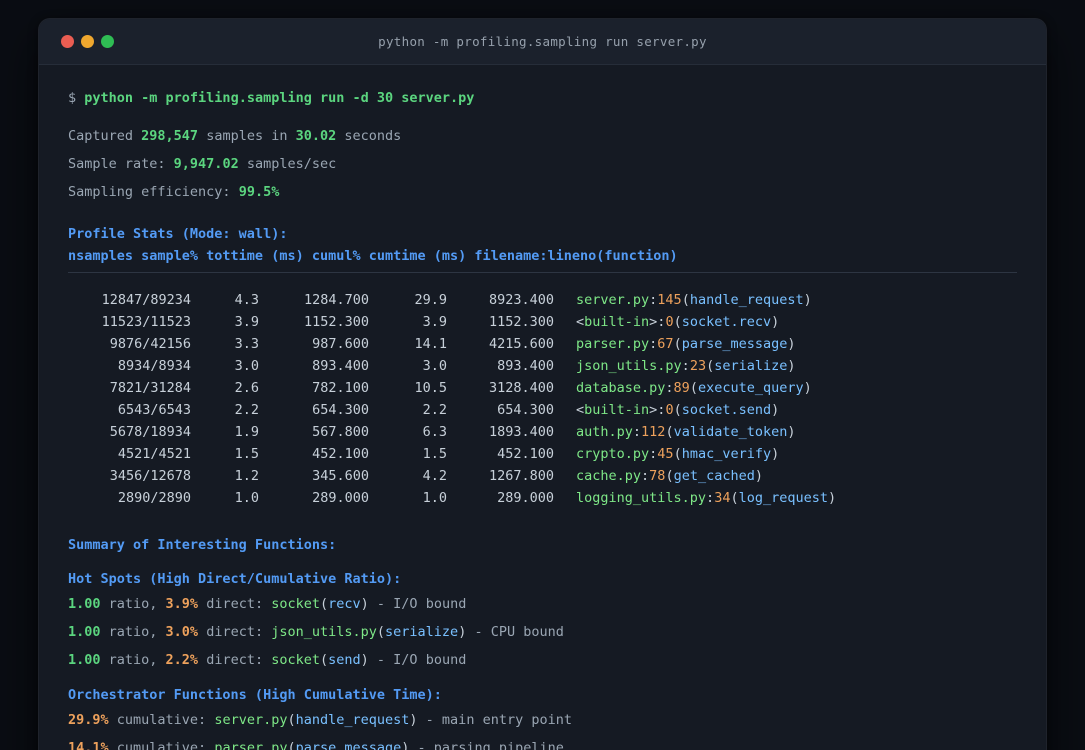  I want to click on text-segment: 14.1%, so click(88, 745).